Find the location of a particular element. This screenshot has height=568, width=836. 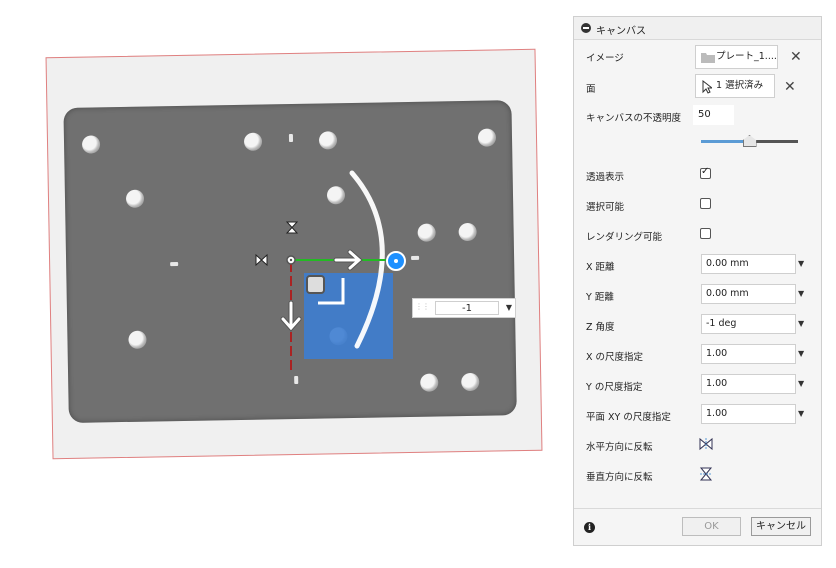

cursor-icon is located at coordinates (707, 87).